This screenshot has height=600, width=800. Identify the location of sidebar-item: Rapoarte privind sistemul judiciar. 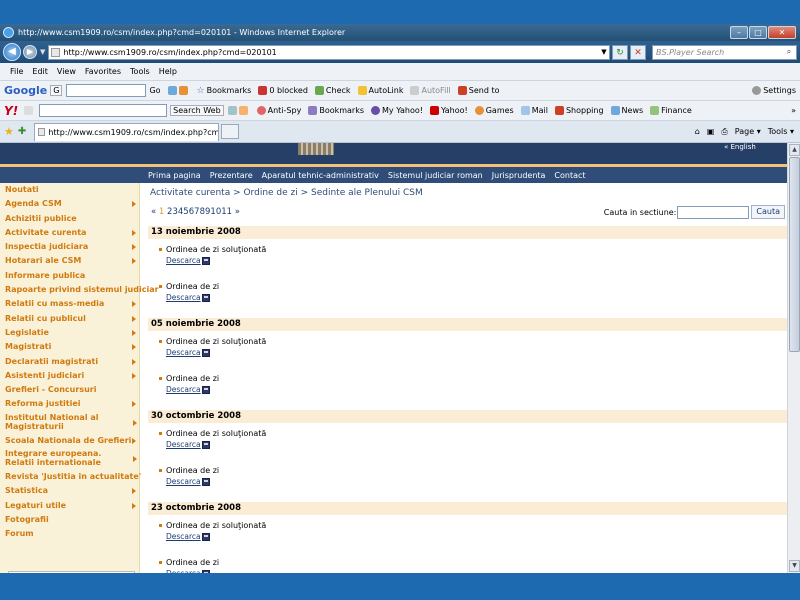
(79, 290).